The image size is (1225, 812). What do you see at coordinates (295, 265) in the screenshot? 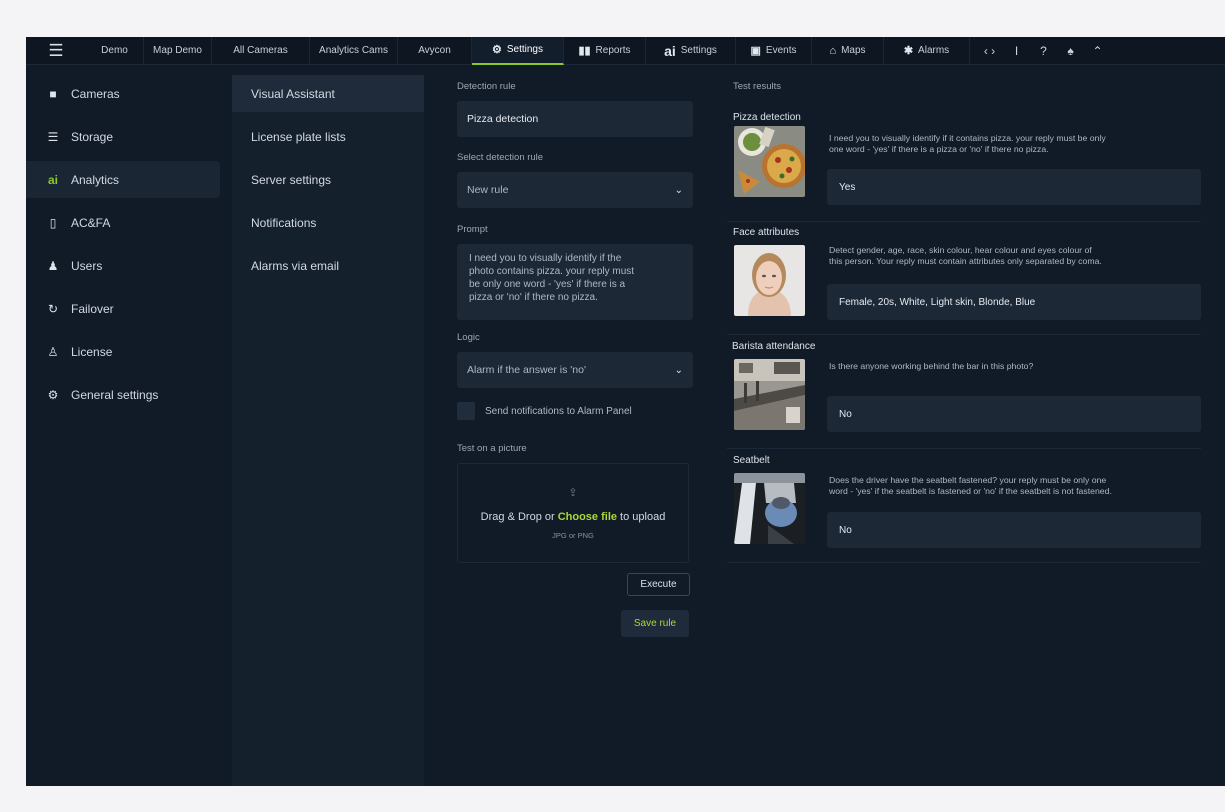
I see `subnav-item-label: Alarms via email` at bounding box center [295, 265].